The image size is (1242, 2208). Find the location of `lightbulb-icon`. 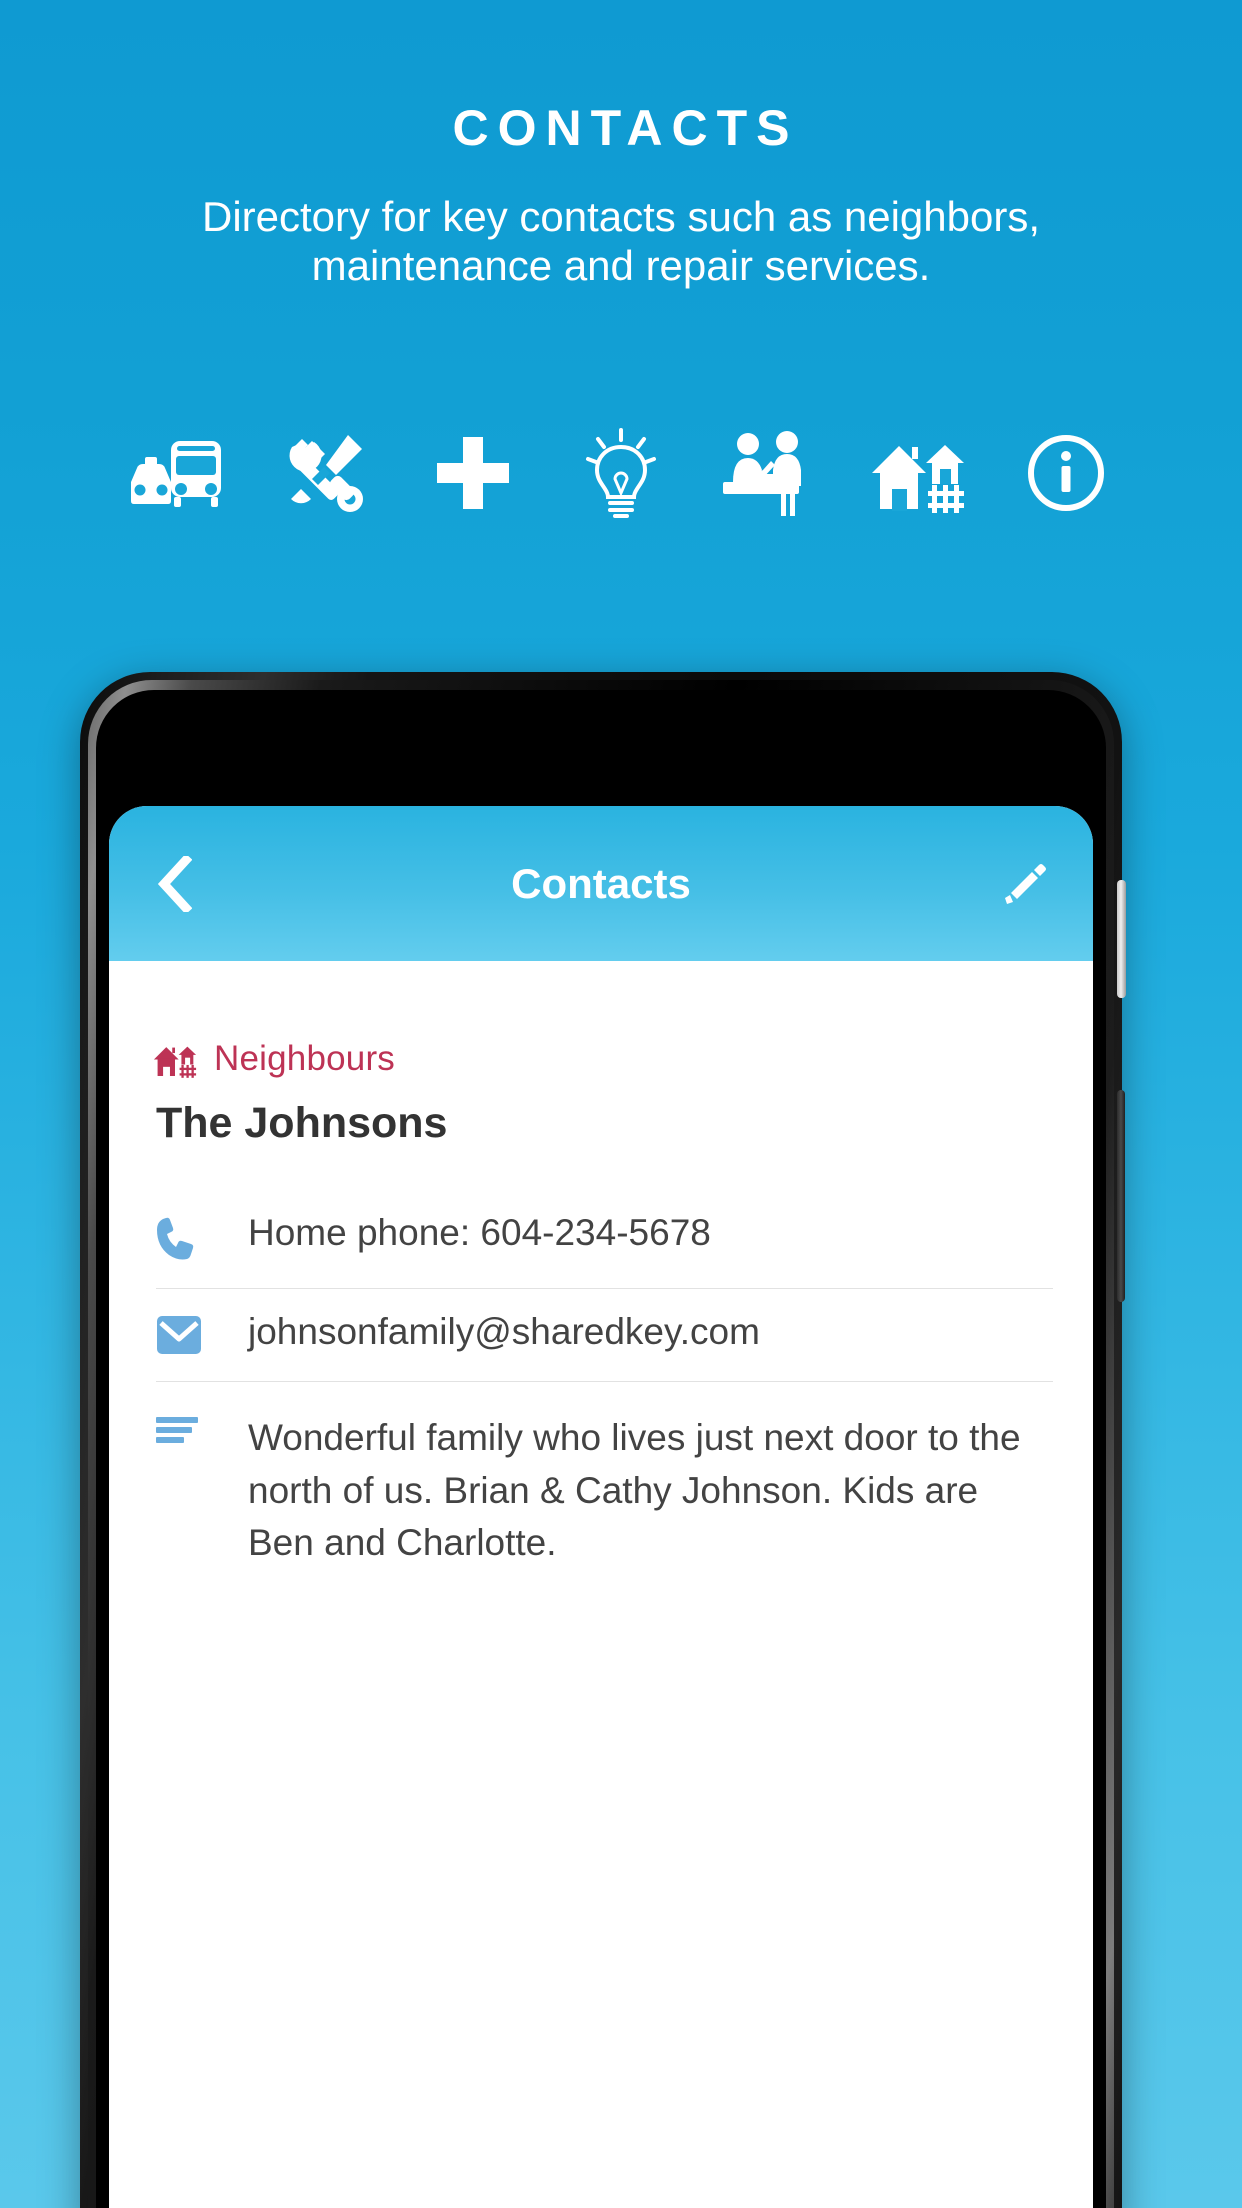

lightbulb-icon is located at coordinates (621, 473).